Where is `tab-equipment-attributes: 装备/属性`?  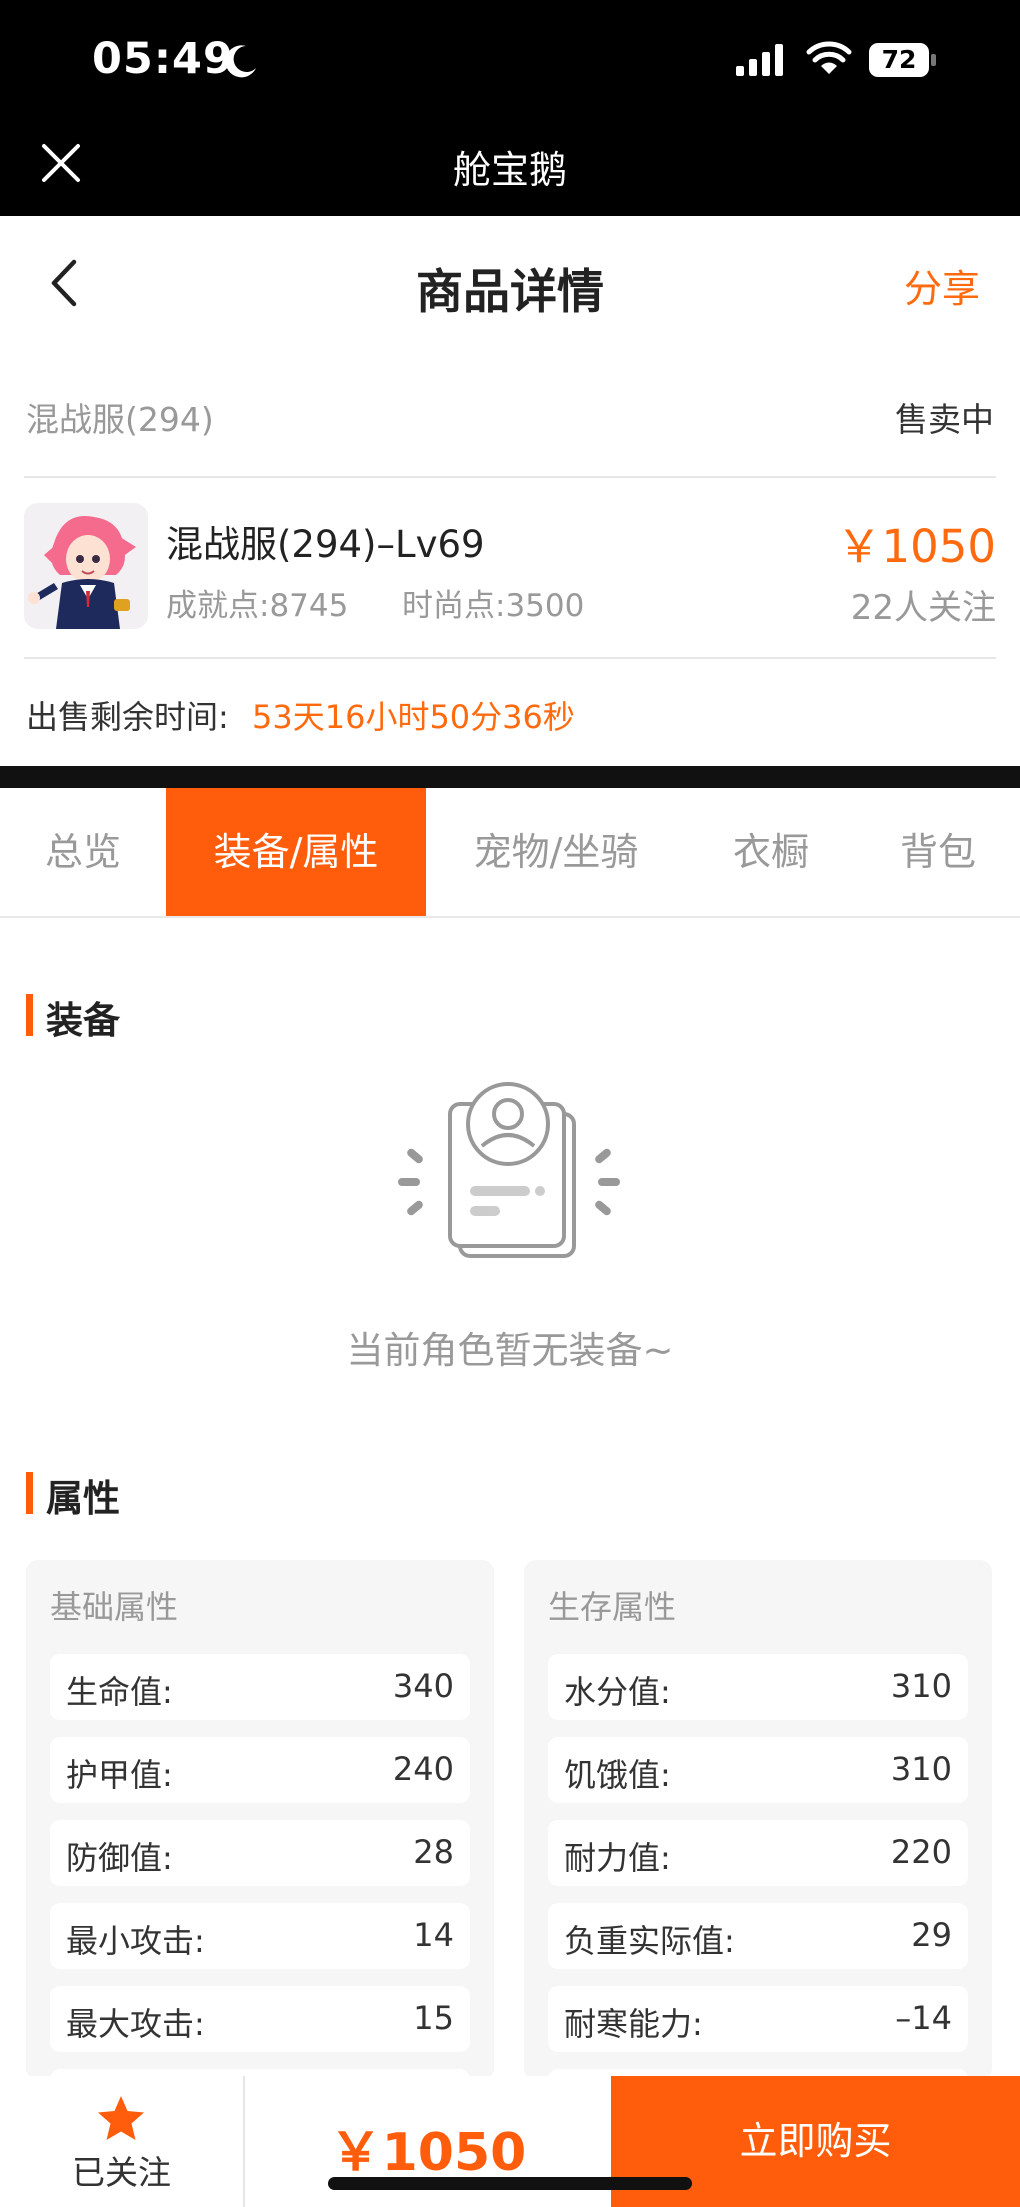
tab-equipment-attributes: 装备/属性 is located at coordinates (296, 852).